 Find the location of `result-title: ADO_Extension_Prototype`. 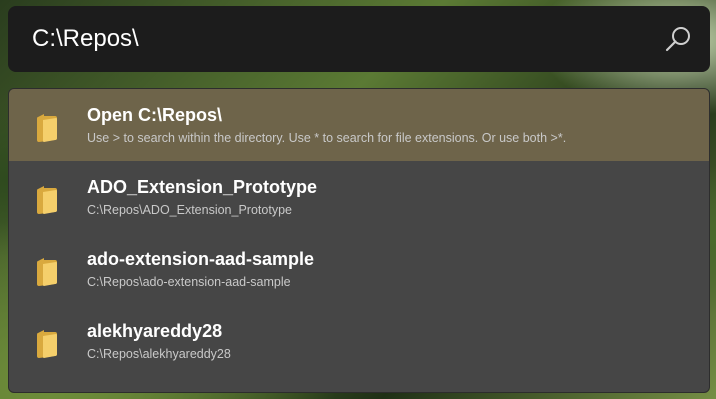

result-title: ADO_Extension_Prototype is located at coordinates (202, 187).